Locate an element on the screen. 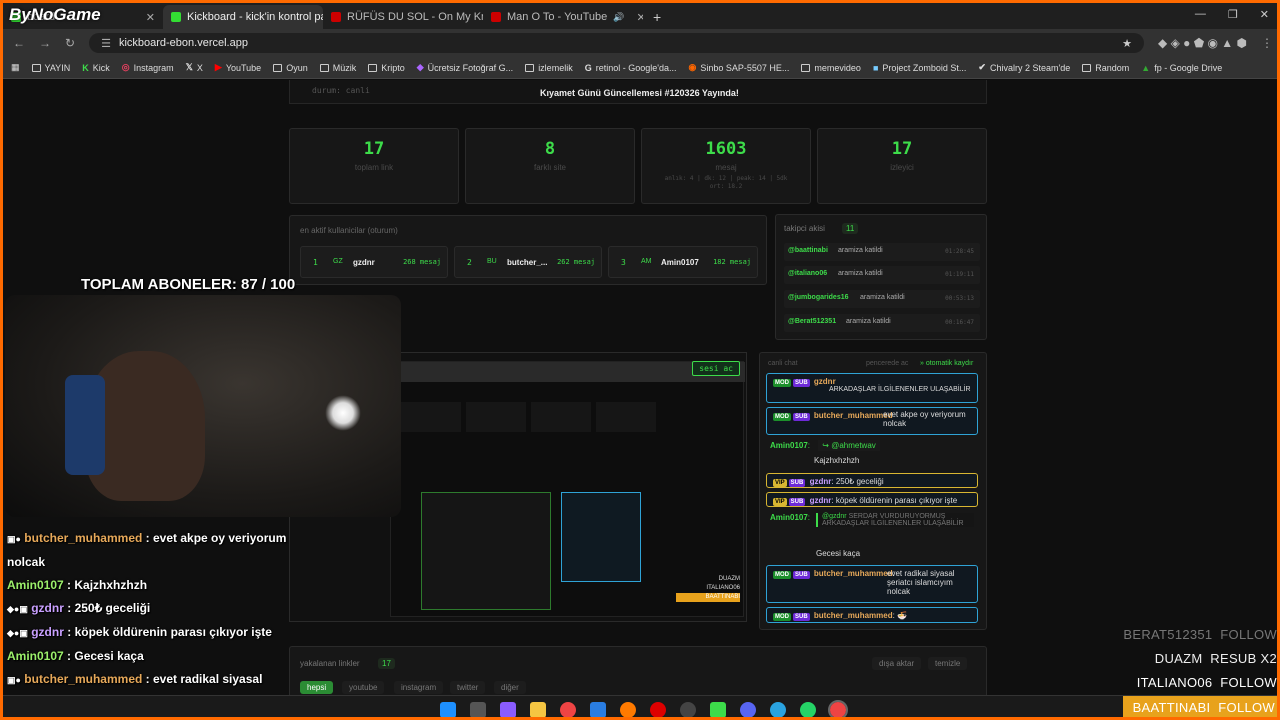 The height and width of the screenshot is (720, 1280). new-tab-button: + is located at coordinates (657, 19).